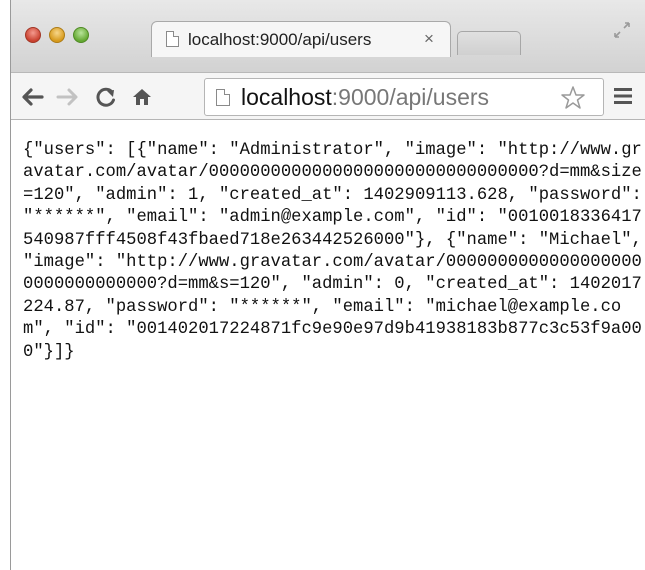 The height and width of the screenshot is (570, 645). I want to click on back-arrow-icon, so click(33, 97).